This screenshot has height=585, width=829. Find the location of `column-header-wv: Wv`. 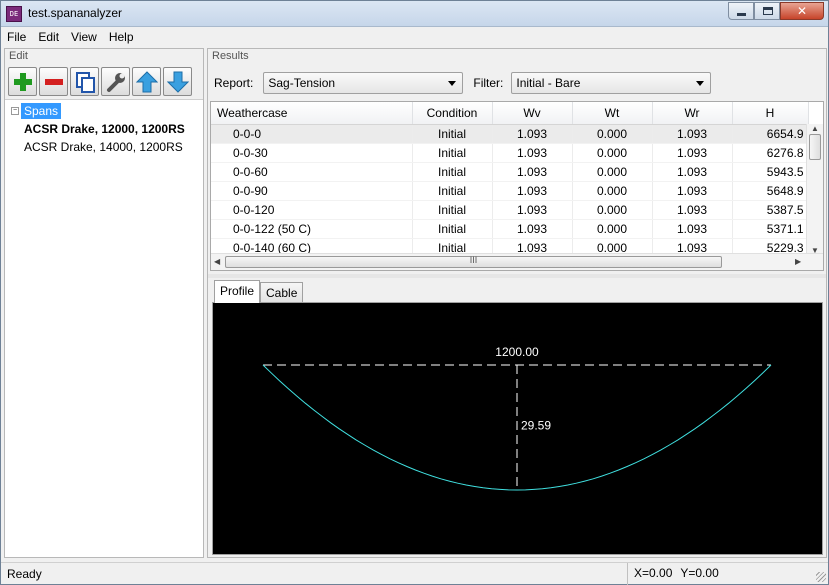

column-header-wv: Wv is located at coordinates (532, 113).